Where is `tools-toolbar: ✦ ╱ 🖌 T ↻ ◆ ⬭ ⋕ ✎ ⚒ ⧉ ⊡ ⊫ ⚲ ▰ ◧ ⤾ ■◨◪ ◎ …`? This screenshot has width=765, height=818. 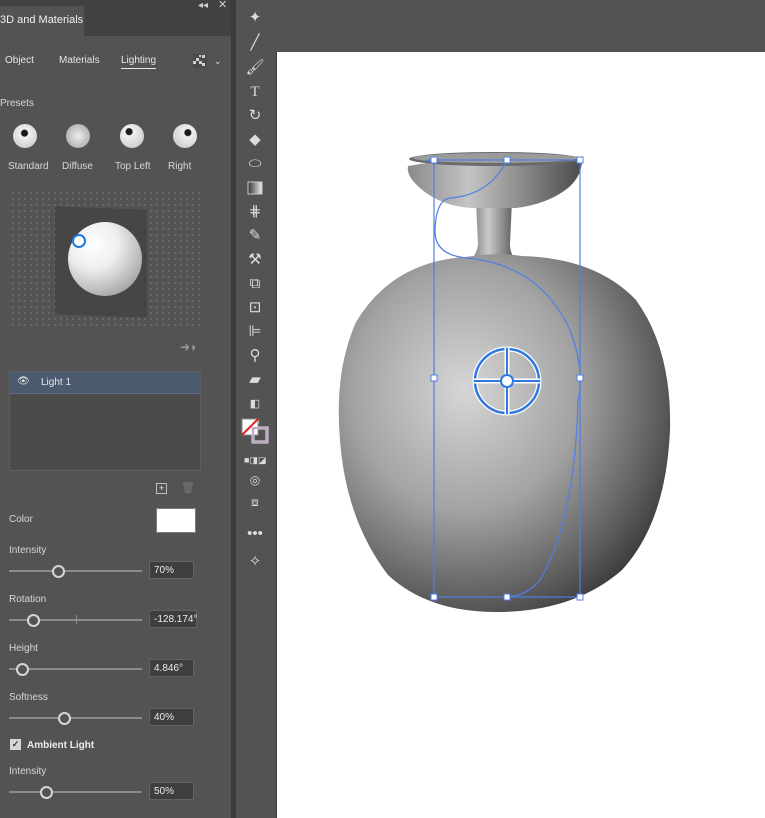 tools-toolbar: ✦ ╱ 🖌 T ↻ ◆ ⬭ ⋕ ✎ ⚒ ⧉ ⊡ ⊫ ⚲ ▰ ◧ ⤾ ■◨◪ ◎ … is located at coordinates (256, 409).